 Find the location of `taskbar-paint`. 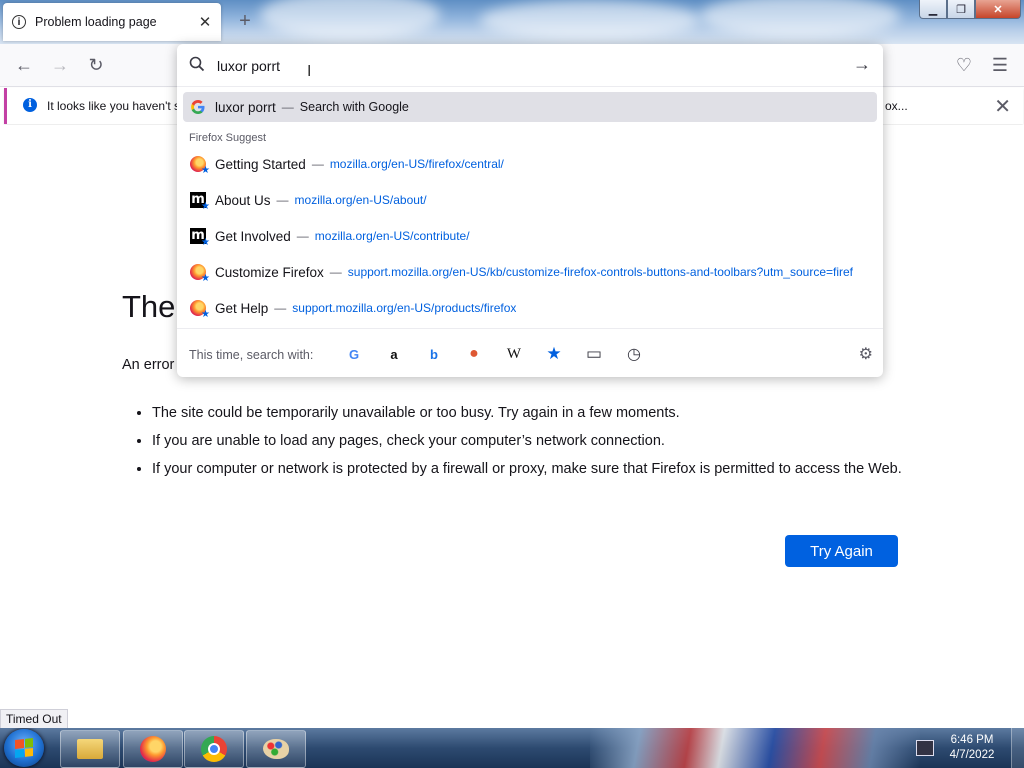

taskbar-paint is located at coordinates (276, 749).